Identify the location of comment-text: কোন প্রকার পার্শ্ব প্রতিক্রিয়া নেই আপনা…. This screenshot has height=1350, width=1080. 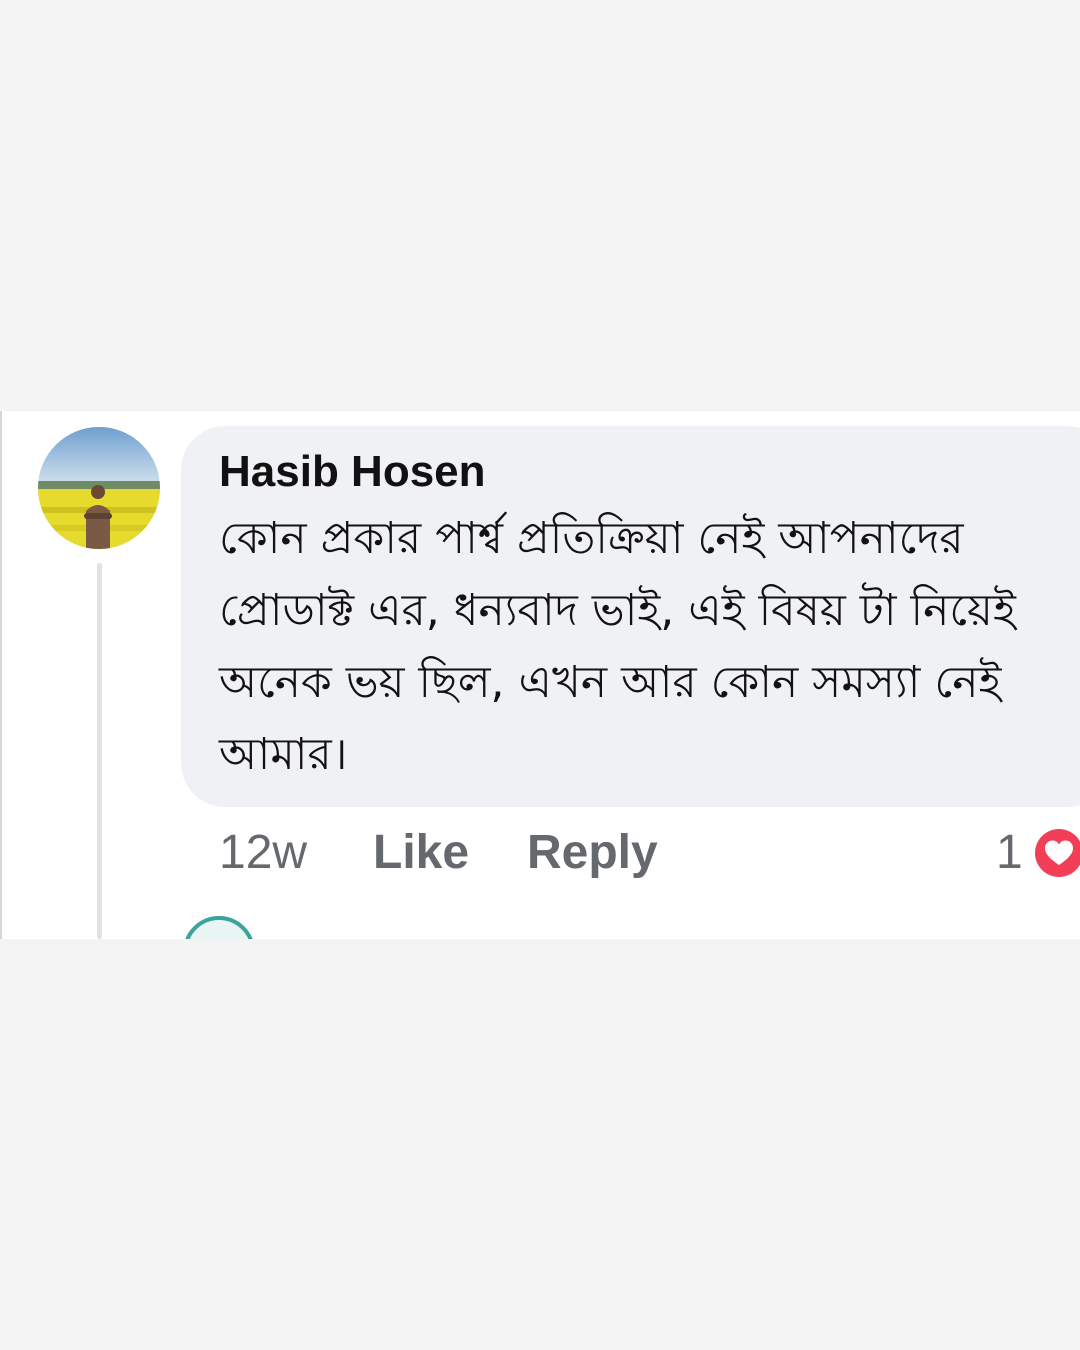
(617, 646).